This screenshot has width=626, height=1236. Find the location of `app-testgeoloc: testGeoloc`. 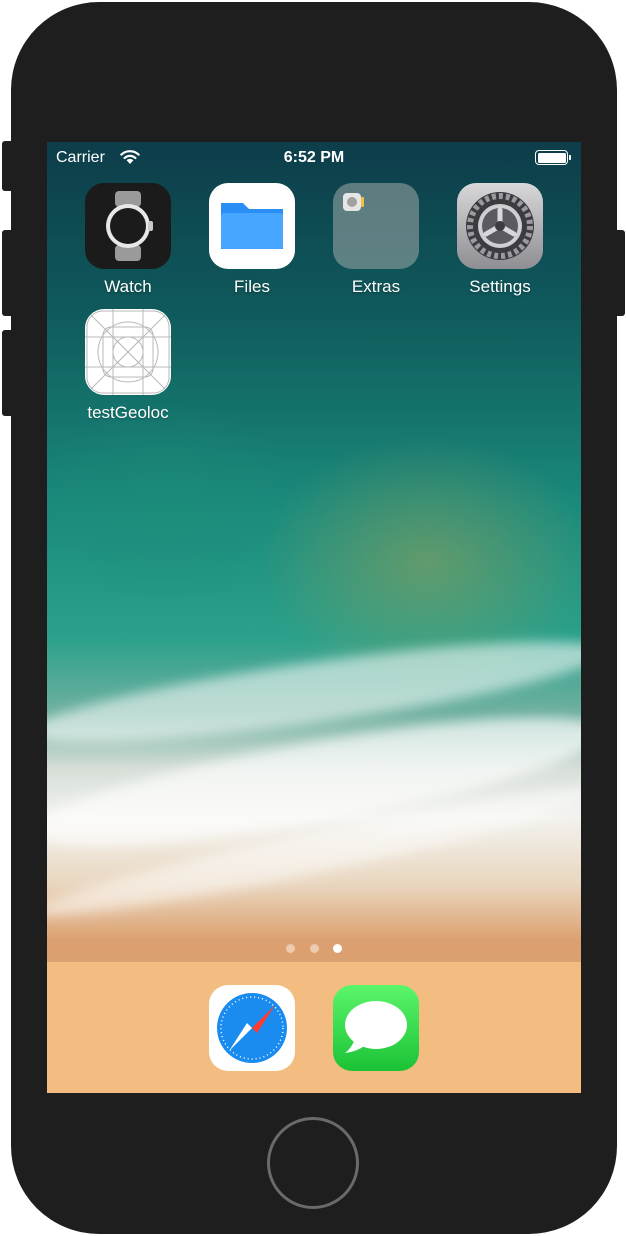

app-testgeoloc: testGeoloc is located at coordinates (128, 366).